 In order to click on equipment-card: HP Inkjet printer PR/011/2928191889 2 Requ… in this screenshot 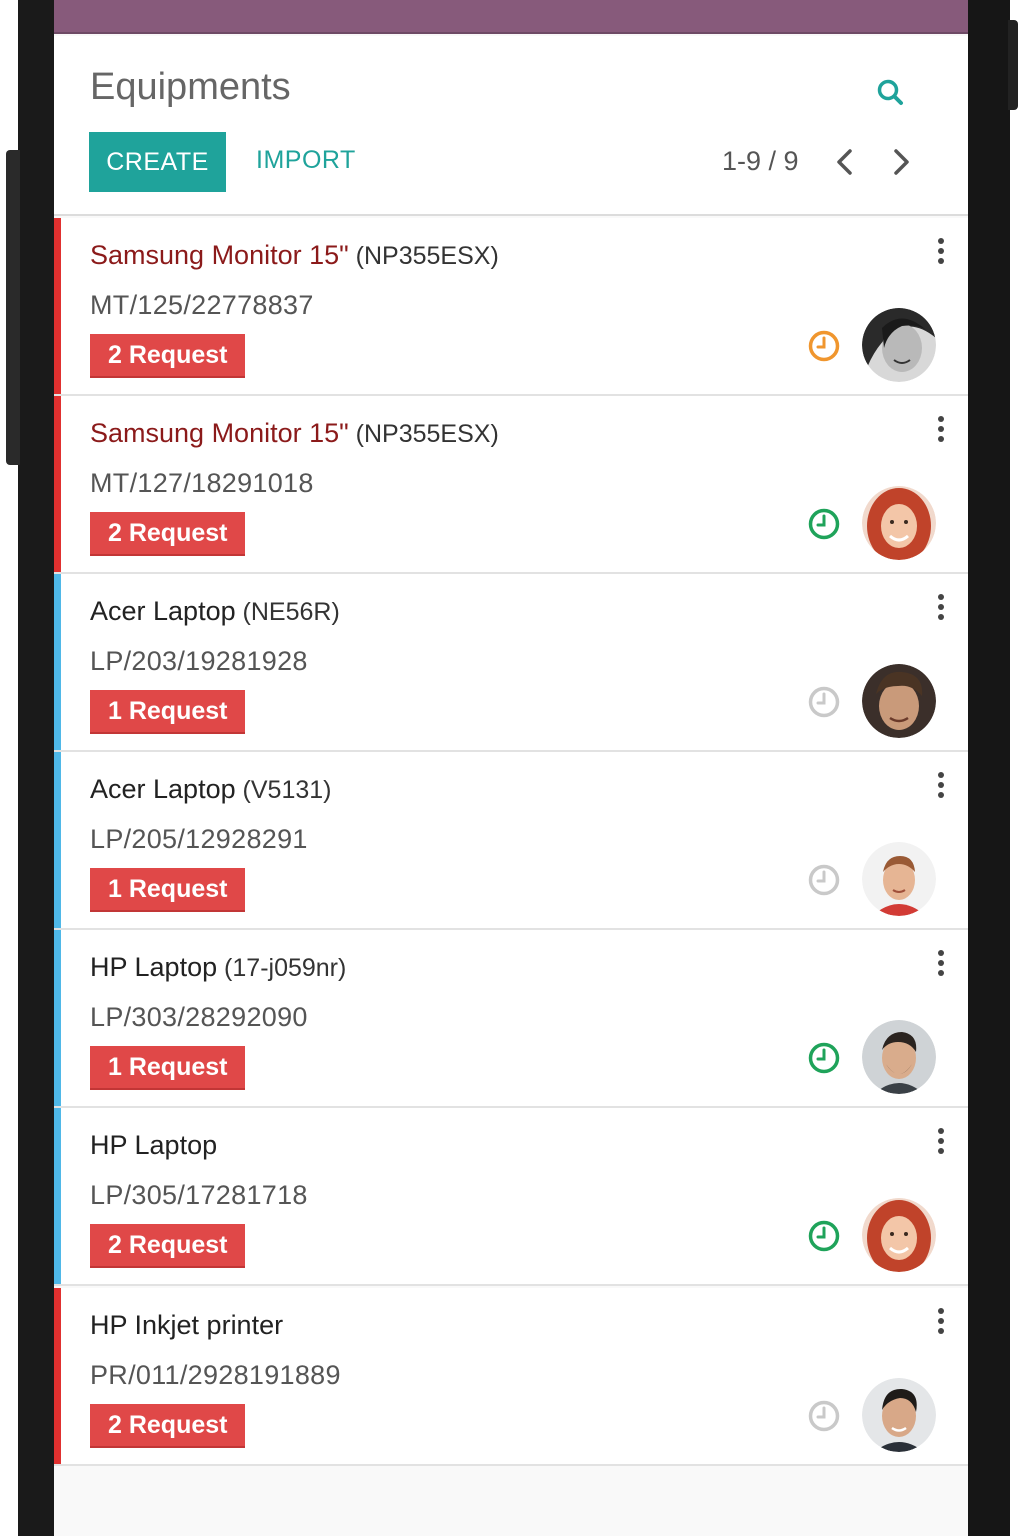, I will do `click(511, 1377)`.